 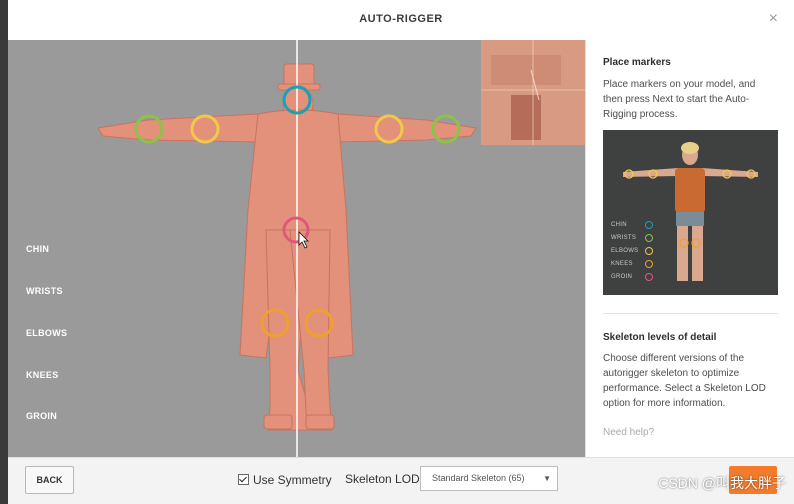 I want to click on marker-preview-image: CHIN WRISTS ELBOWS KNEES GROIN, so click(x=690, y=212).